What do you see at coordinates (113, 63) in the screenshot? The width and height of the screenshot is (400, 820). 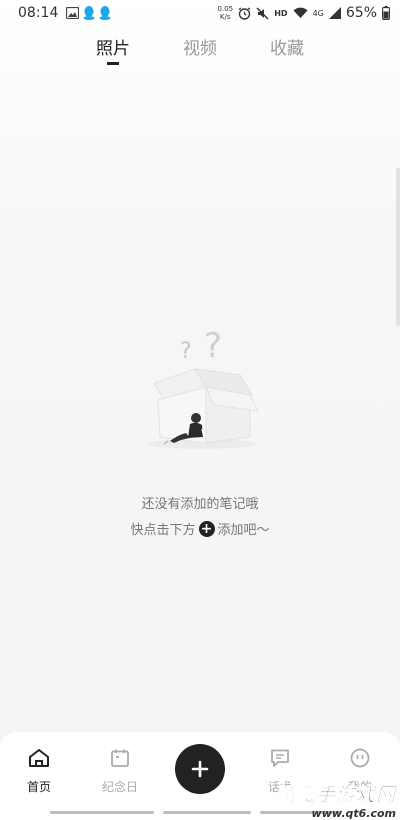 I see `tab-active-indicator` at bounding box center [113, 63].